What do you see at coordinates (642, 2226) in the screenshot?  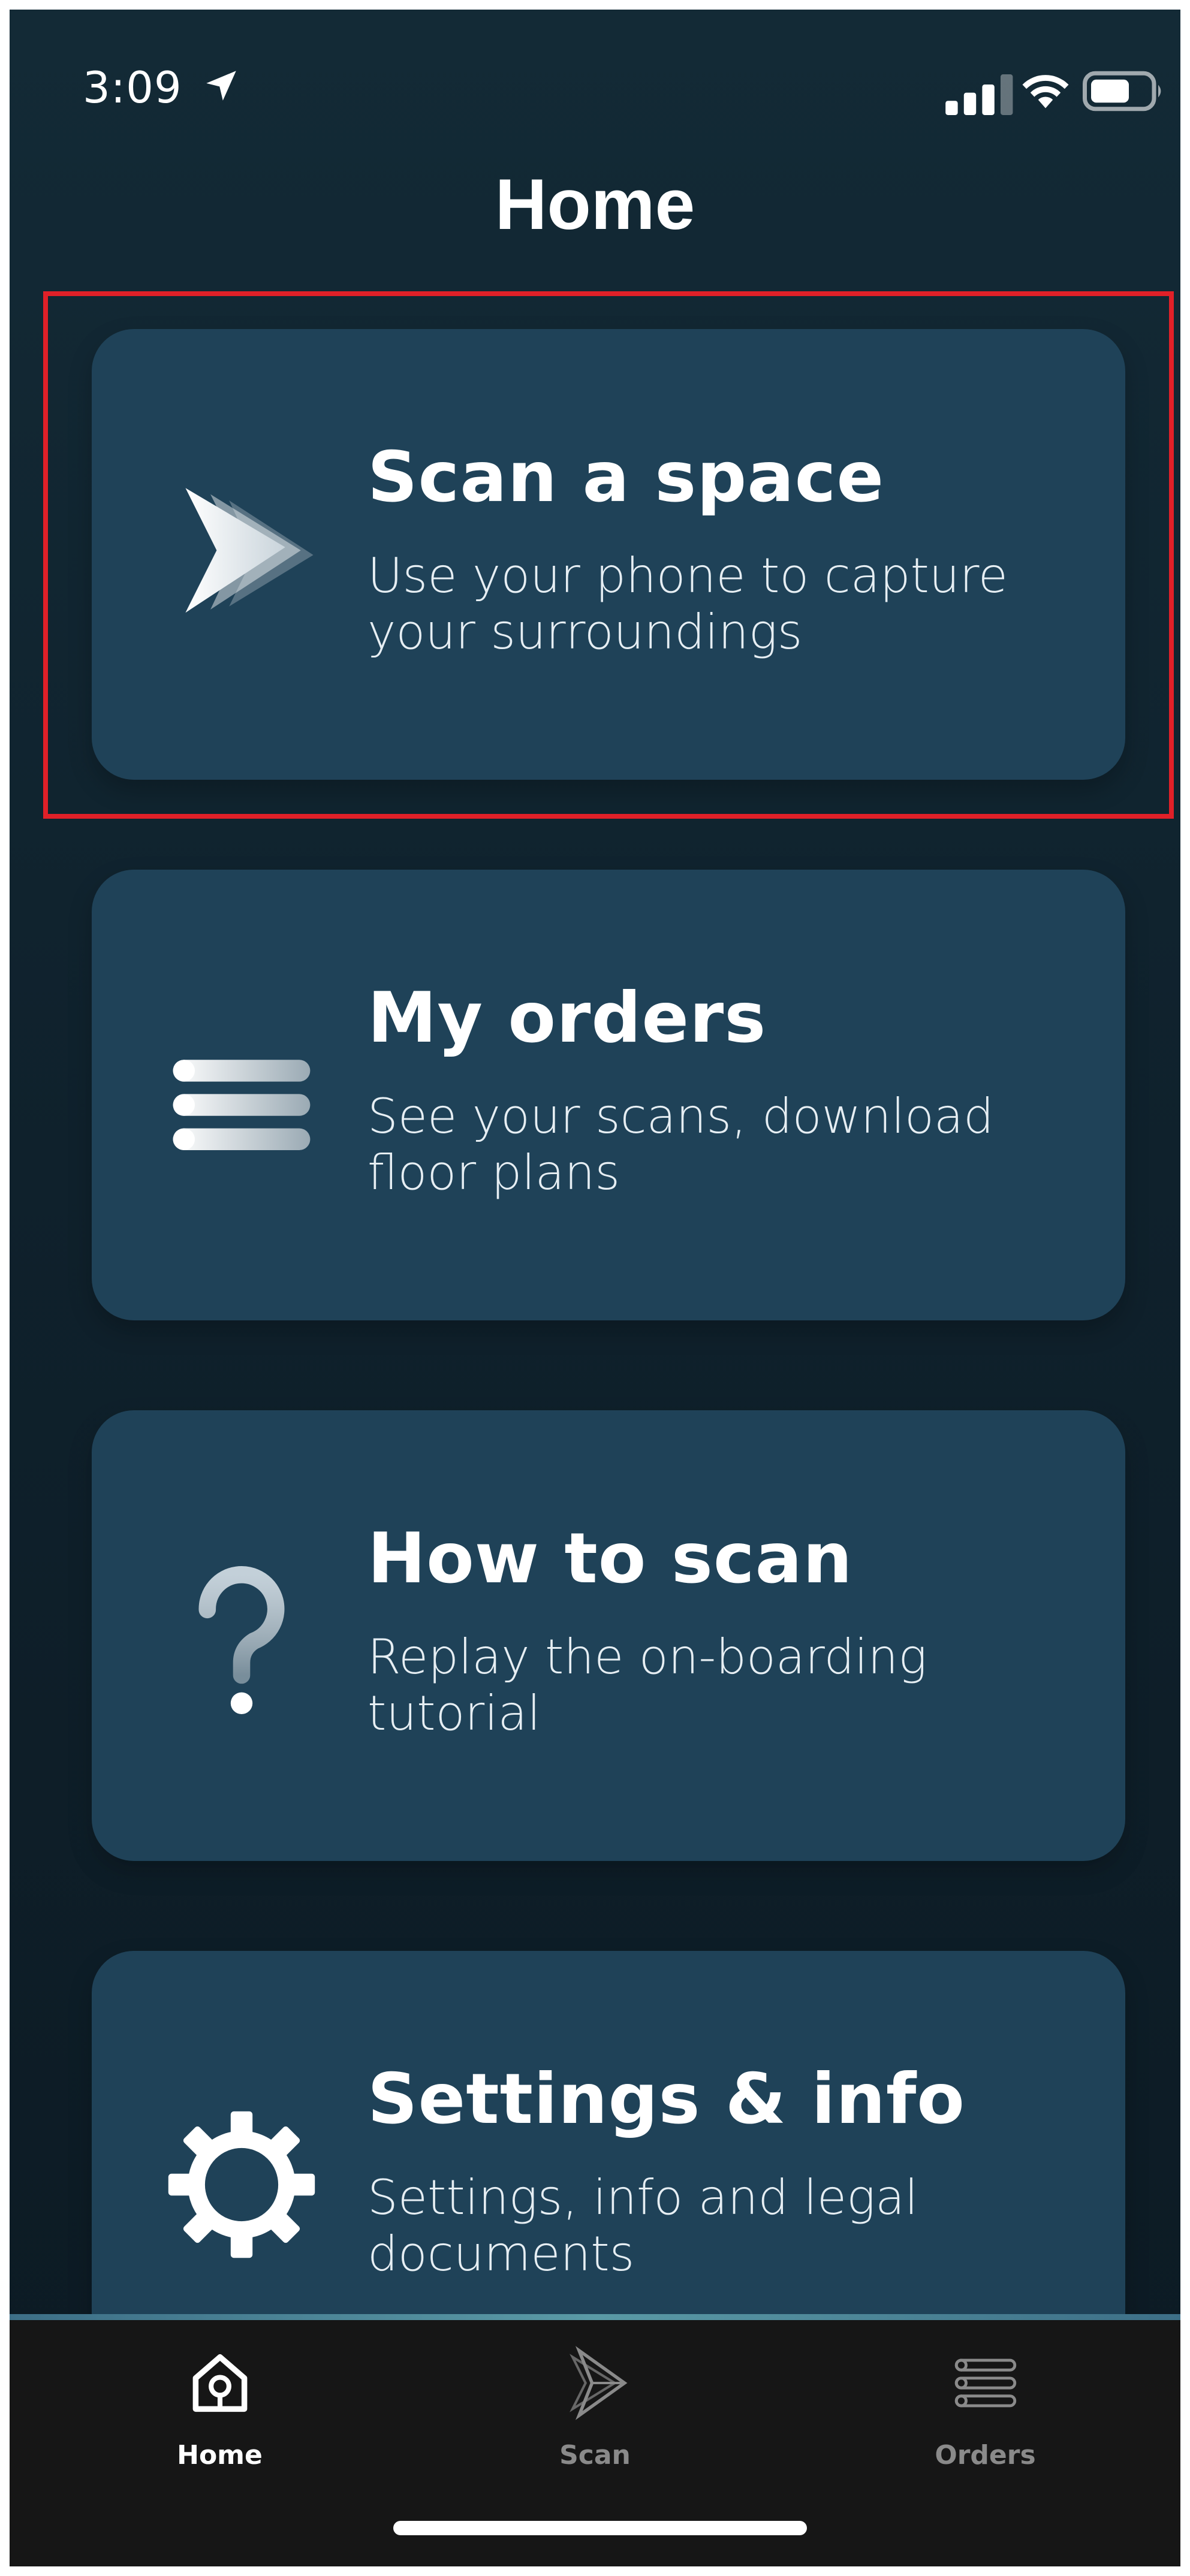 I see `card-subtitle: Settings, info and legal documents` at bounding box center [642, 2226].